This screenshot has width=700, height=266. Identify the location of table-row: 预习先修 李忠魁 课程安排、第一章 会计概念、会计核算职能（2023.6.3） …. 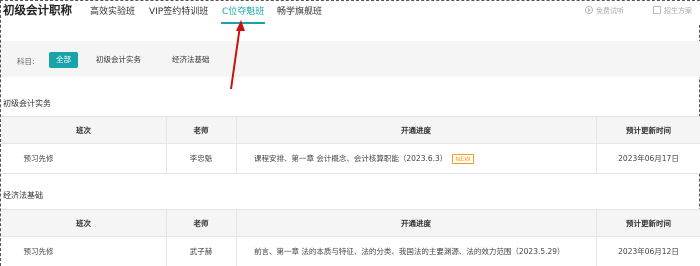
(350, 159).